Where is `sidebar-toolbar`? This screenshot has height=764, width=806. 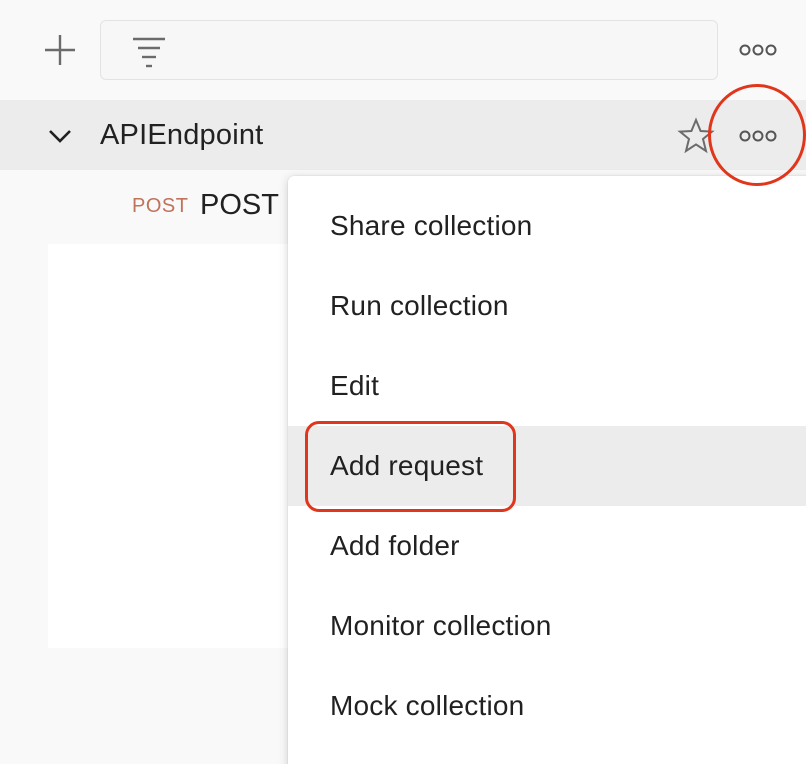 sidebar-toolbar is located at coordinates (403, 50).